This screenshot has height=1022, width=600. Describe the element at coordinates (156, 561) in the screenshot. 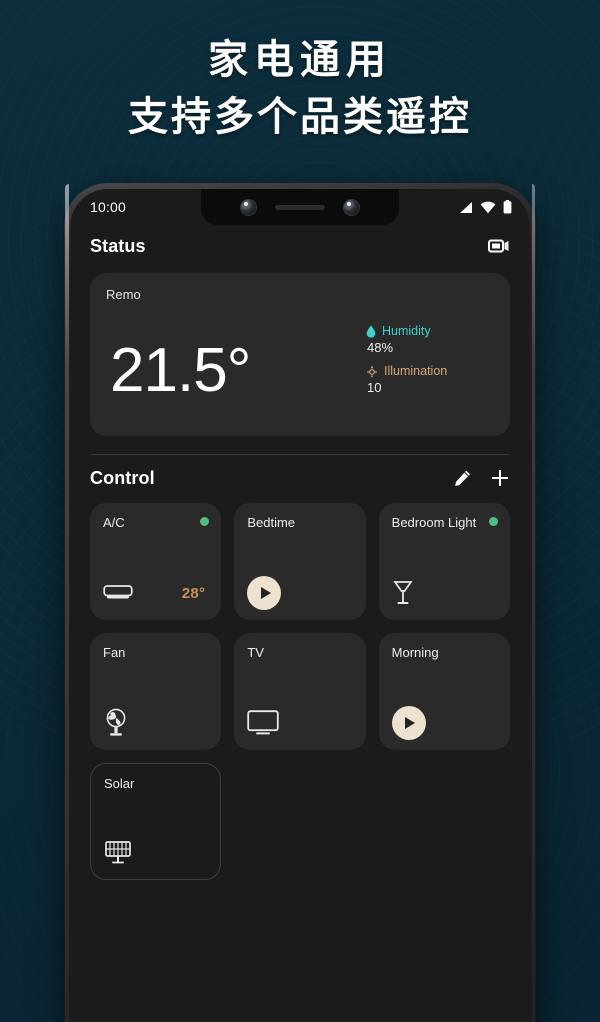

I see `control-tile-ac: A/C 28°` at that location.